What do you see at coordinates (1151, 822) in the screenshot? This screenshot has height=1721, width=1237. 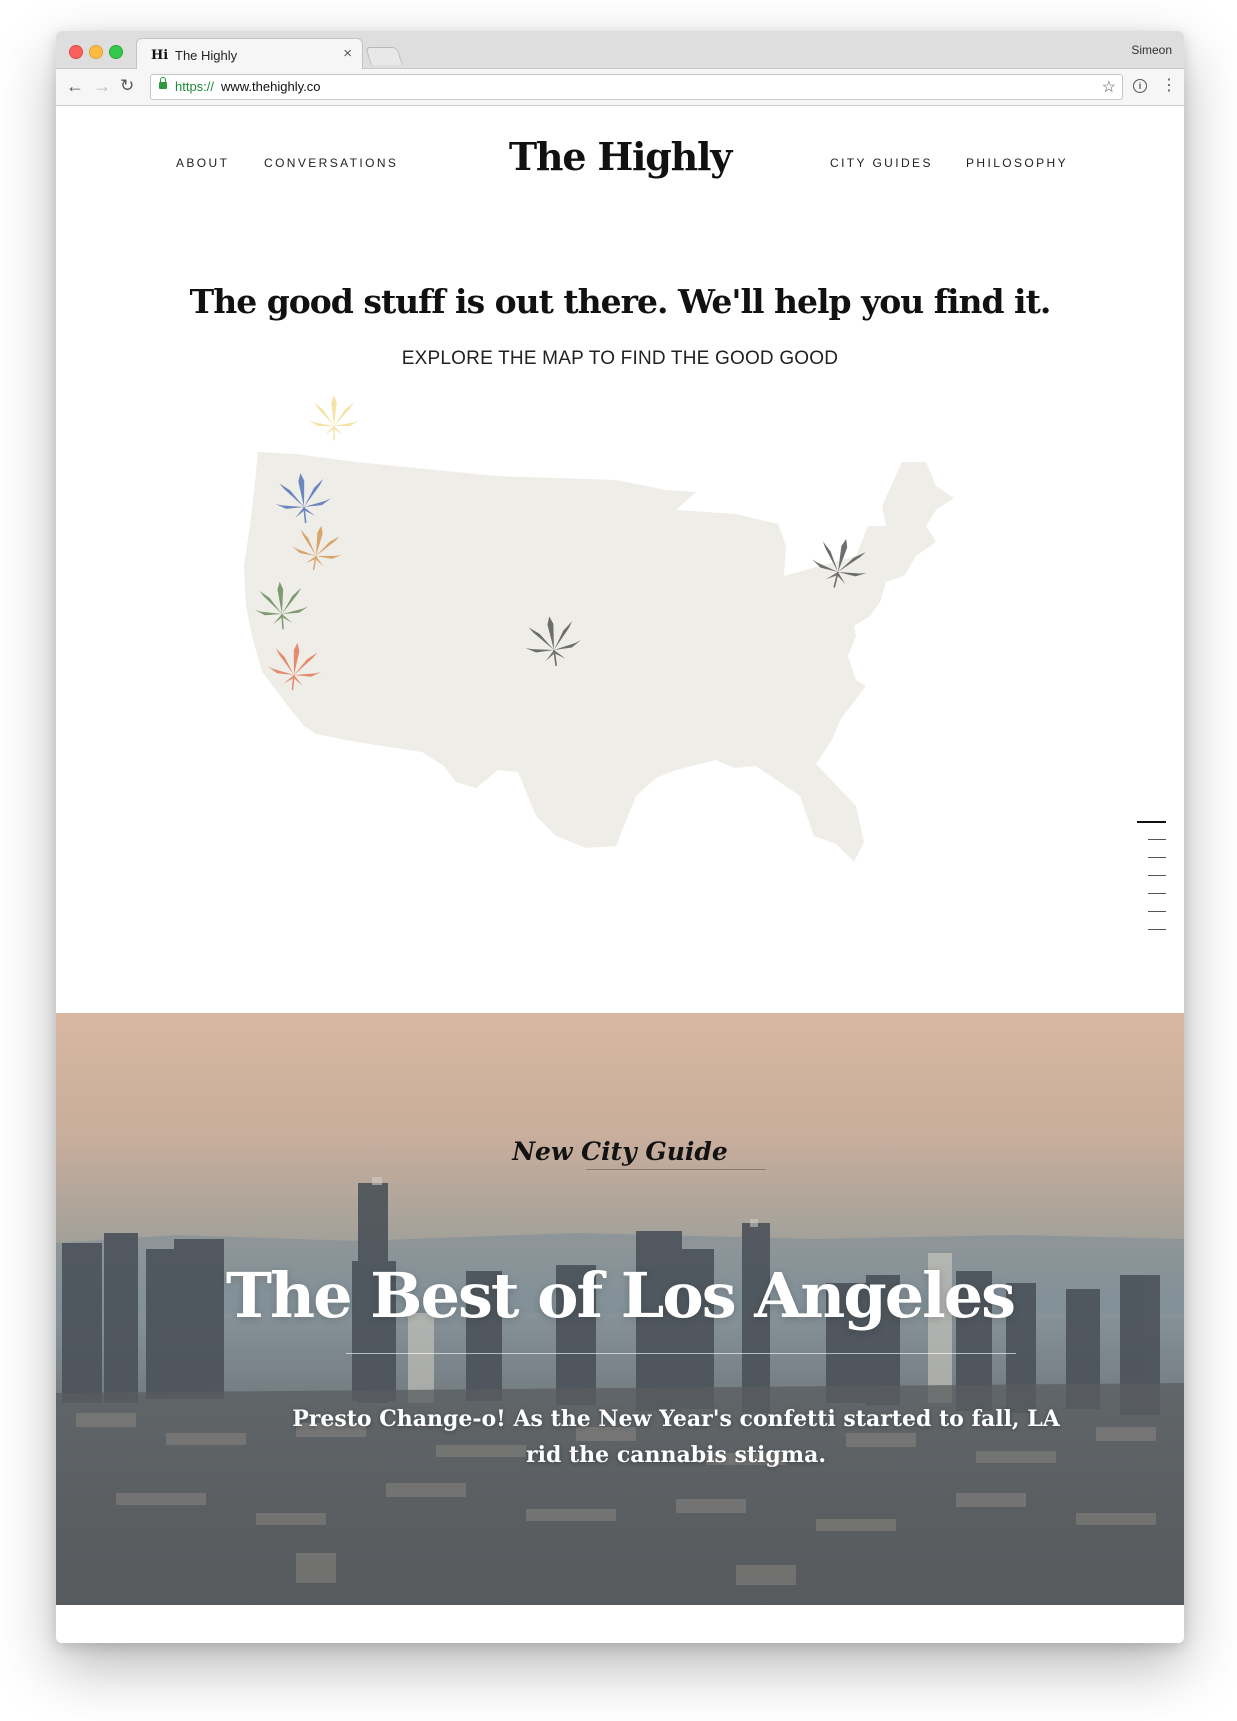 I see `scroll-tick-active` at bounding box center [1151, 822].